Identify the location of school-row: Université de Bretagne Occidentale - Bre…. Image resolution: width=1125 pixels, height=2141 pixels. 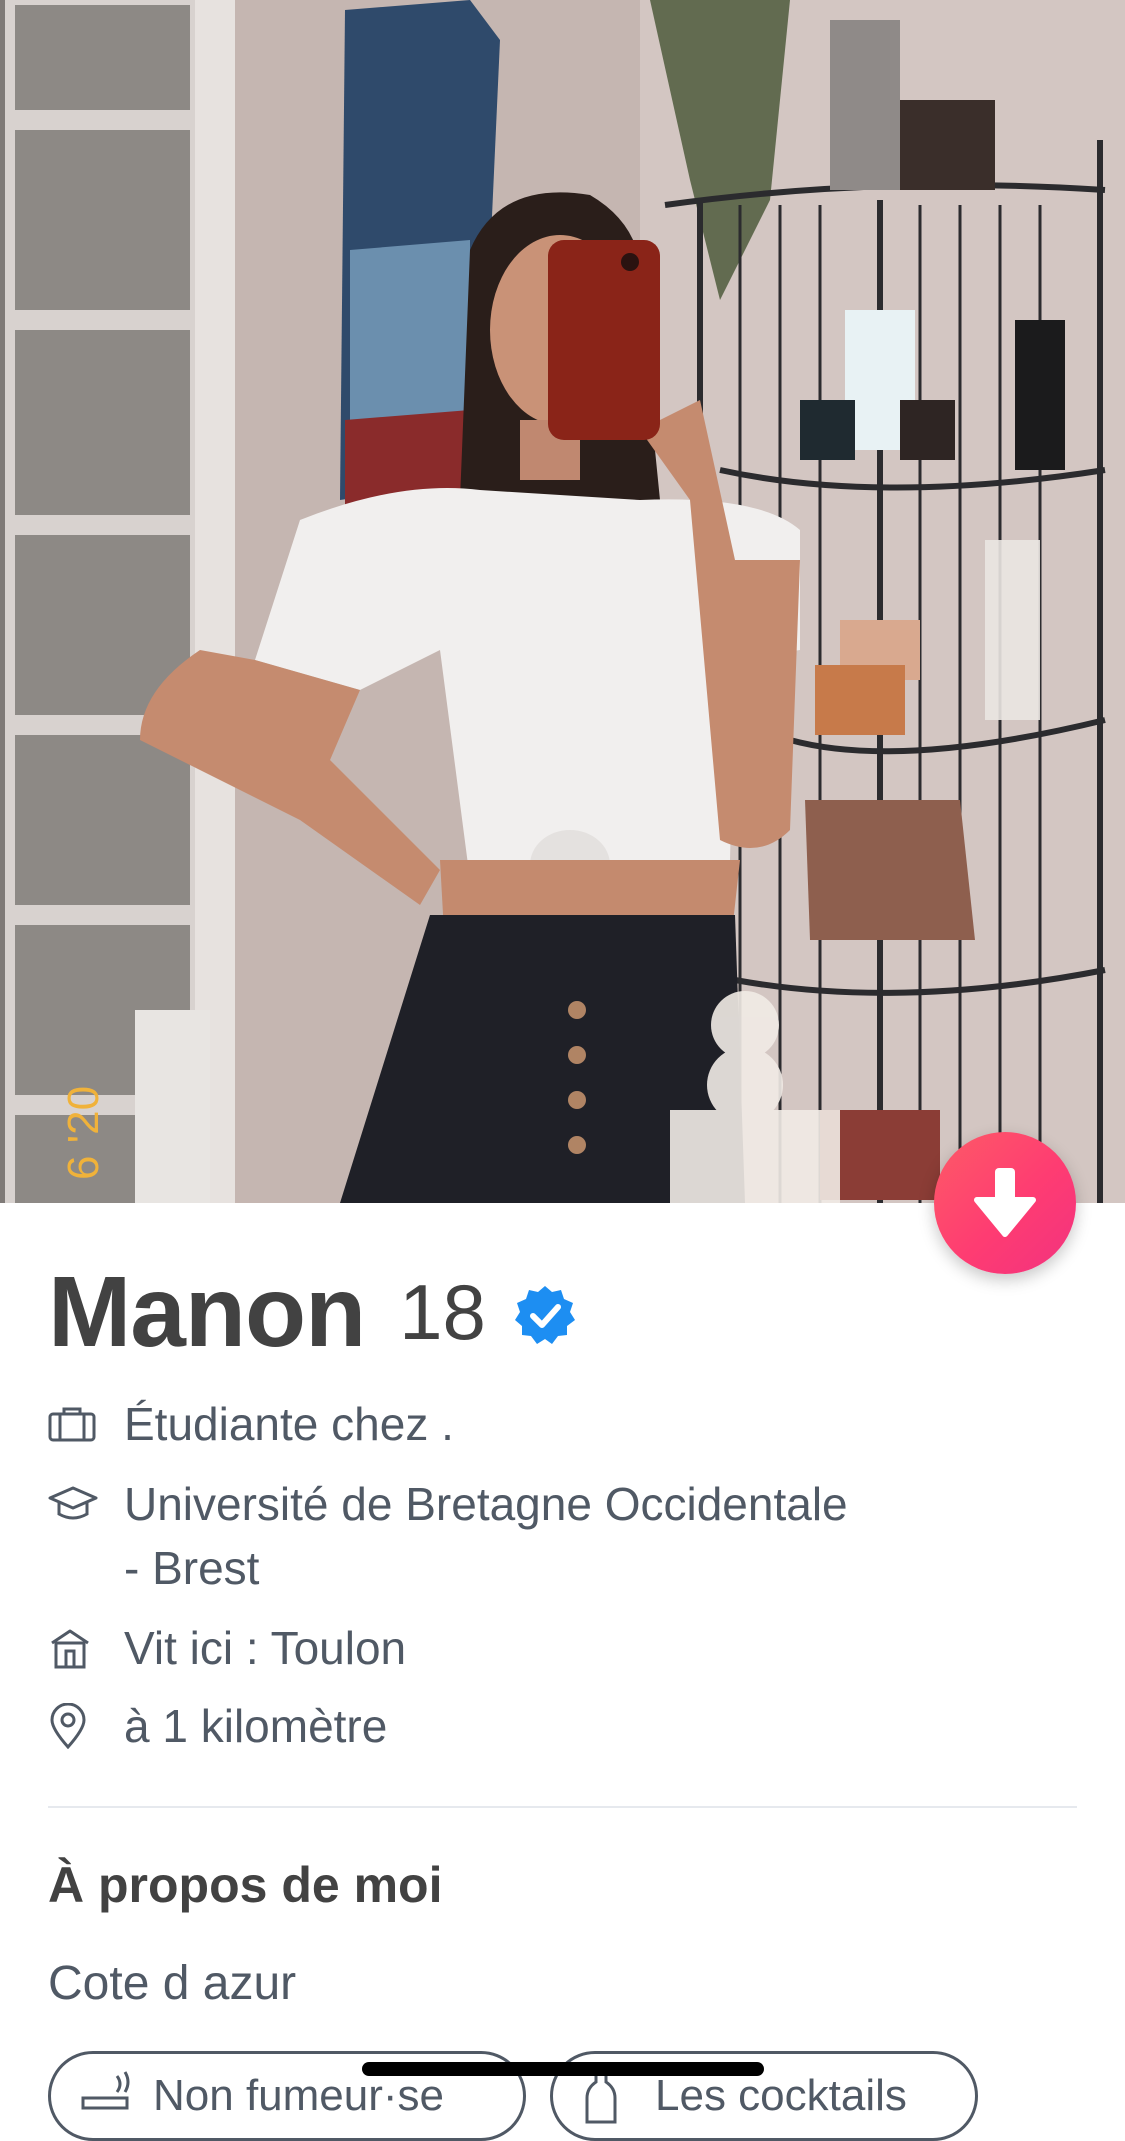
(536, 1536).